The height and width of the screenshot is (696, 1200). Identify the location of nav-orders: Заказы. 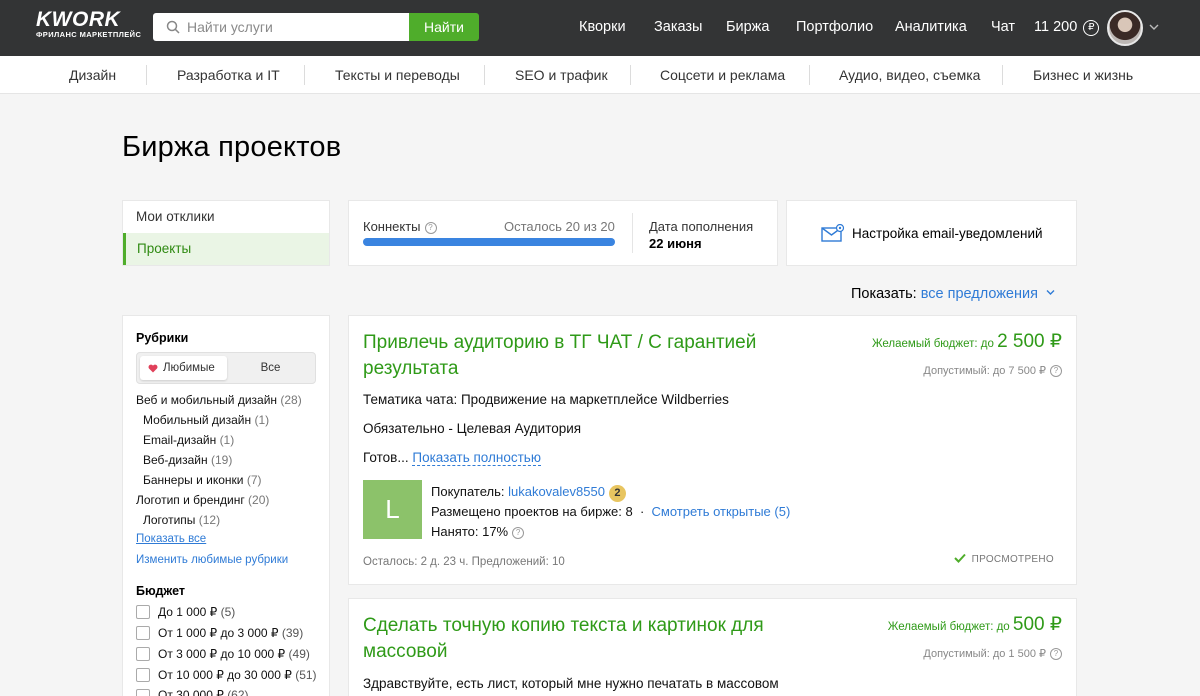
(678, 27).